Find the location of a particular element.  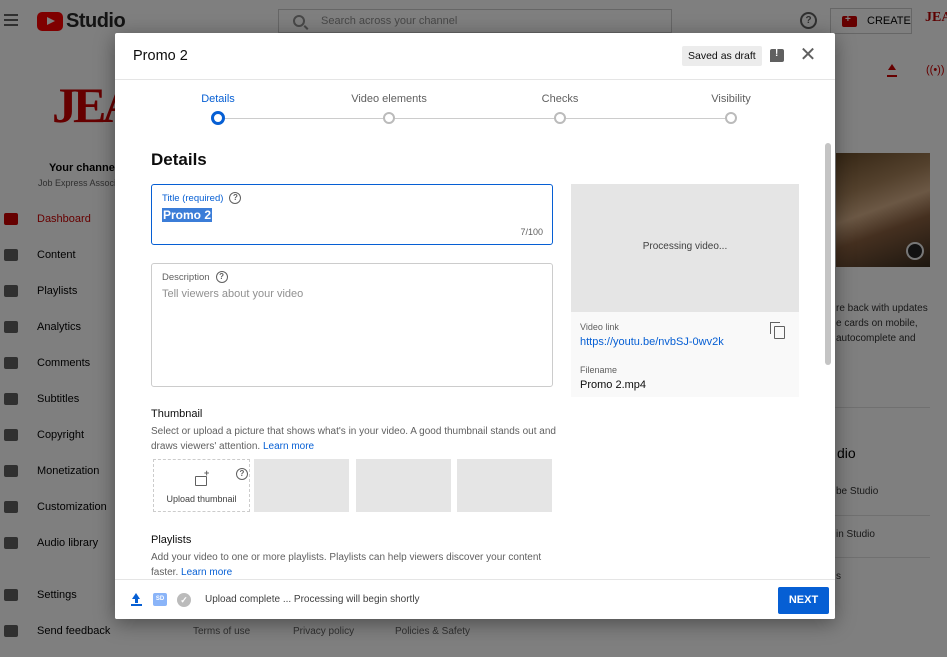

upload-stepper: Details Video elements Checks Visibility is located at coordinates (475, 105).